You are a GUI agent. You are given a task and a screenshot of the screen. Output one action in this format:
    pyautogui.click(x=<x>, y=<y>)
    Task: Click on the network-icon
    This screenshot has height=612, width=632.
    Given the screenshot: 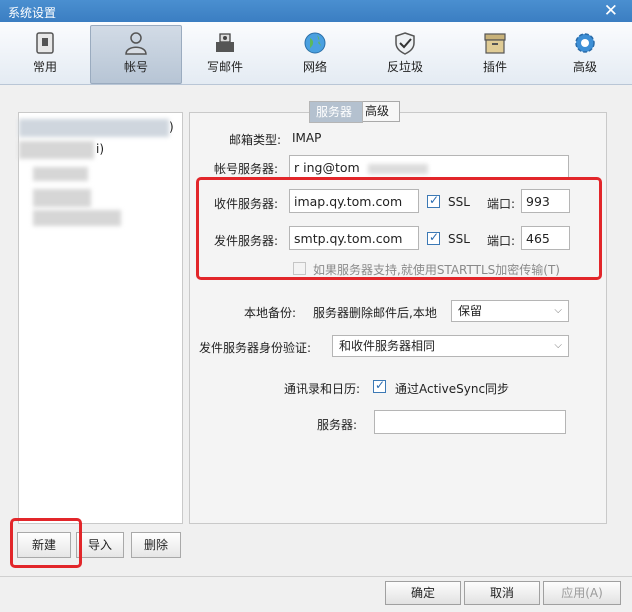 What is the action you would take?
    pyautogui.click(x=315, y=43)
    